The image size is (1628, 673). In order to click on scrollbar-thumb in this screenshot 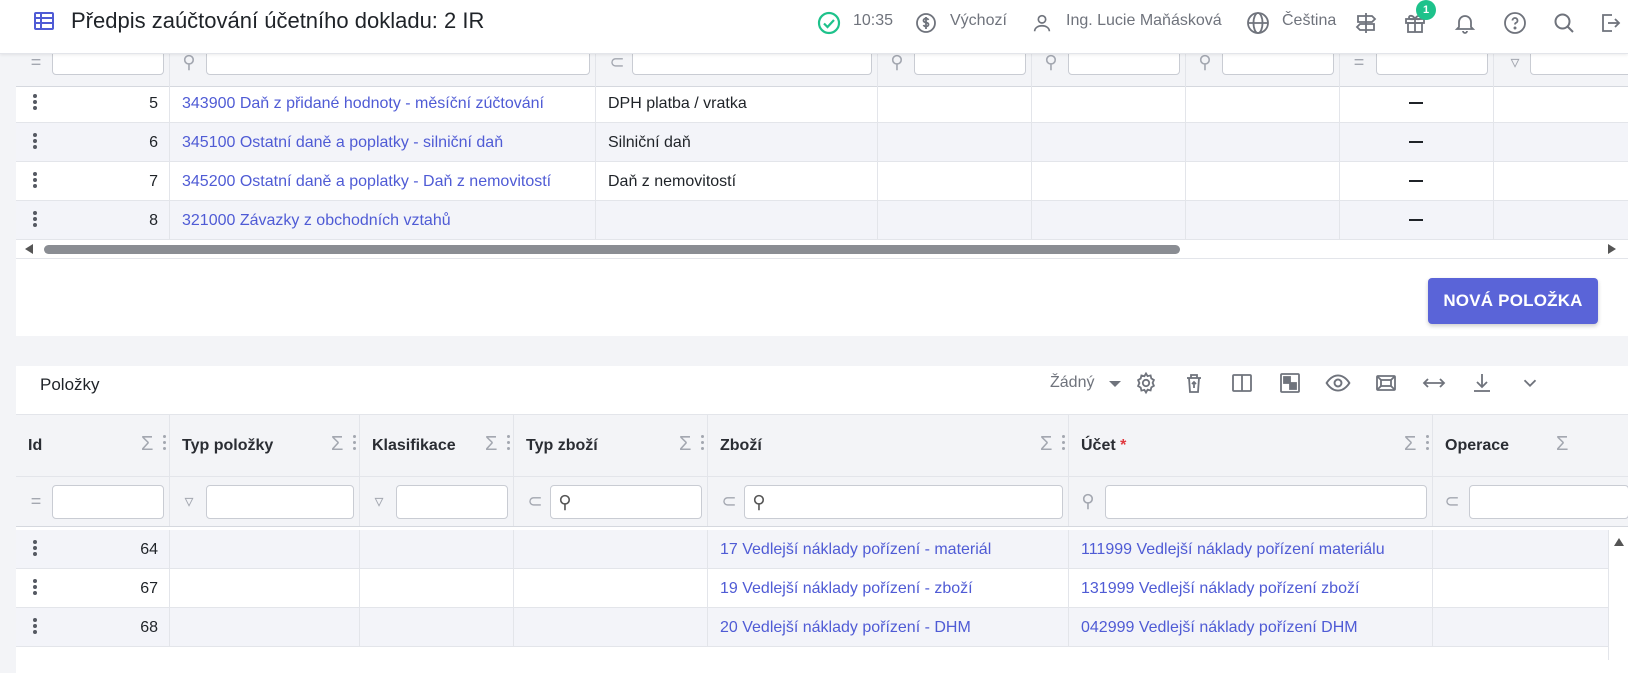, I will do `click(612, 249)`.